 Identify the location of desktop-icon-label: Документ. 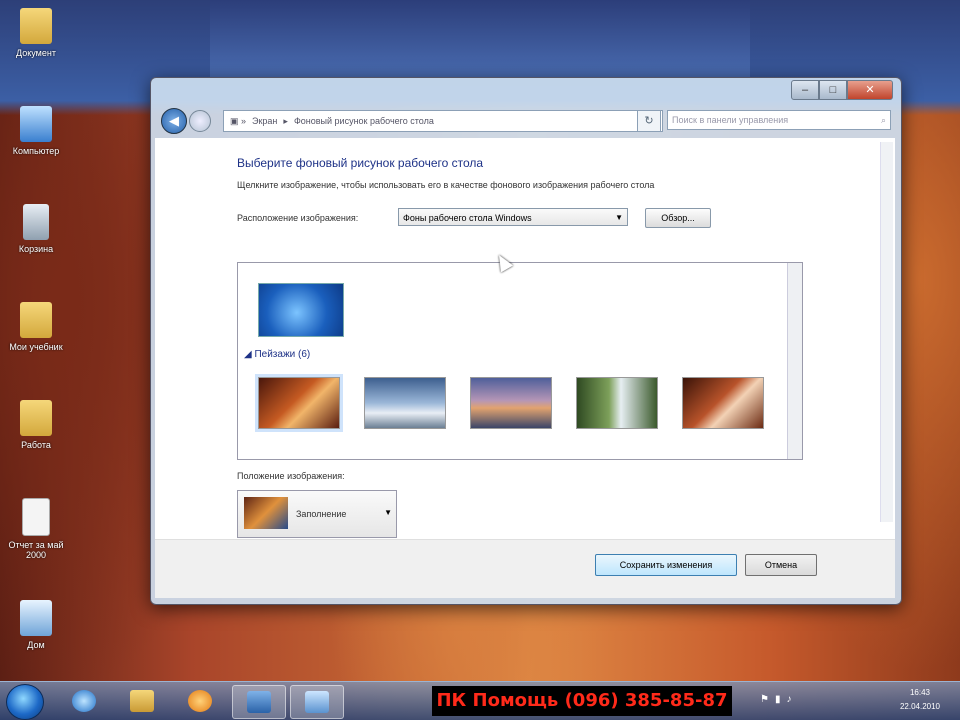
(36, 53).